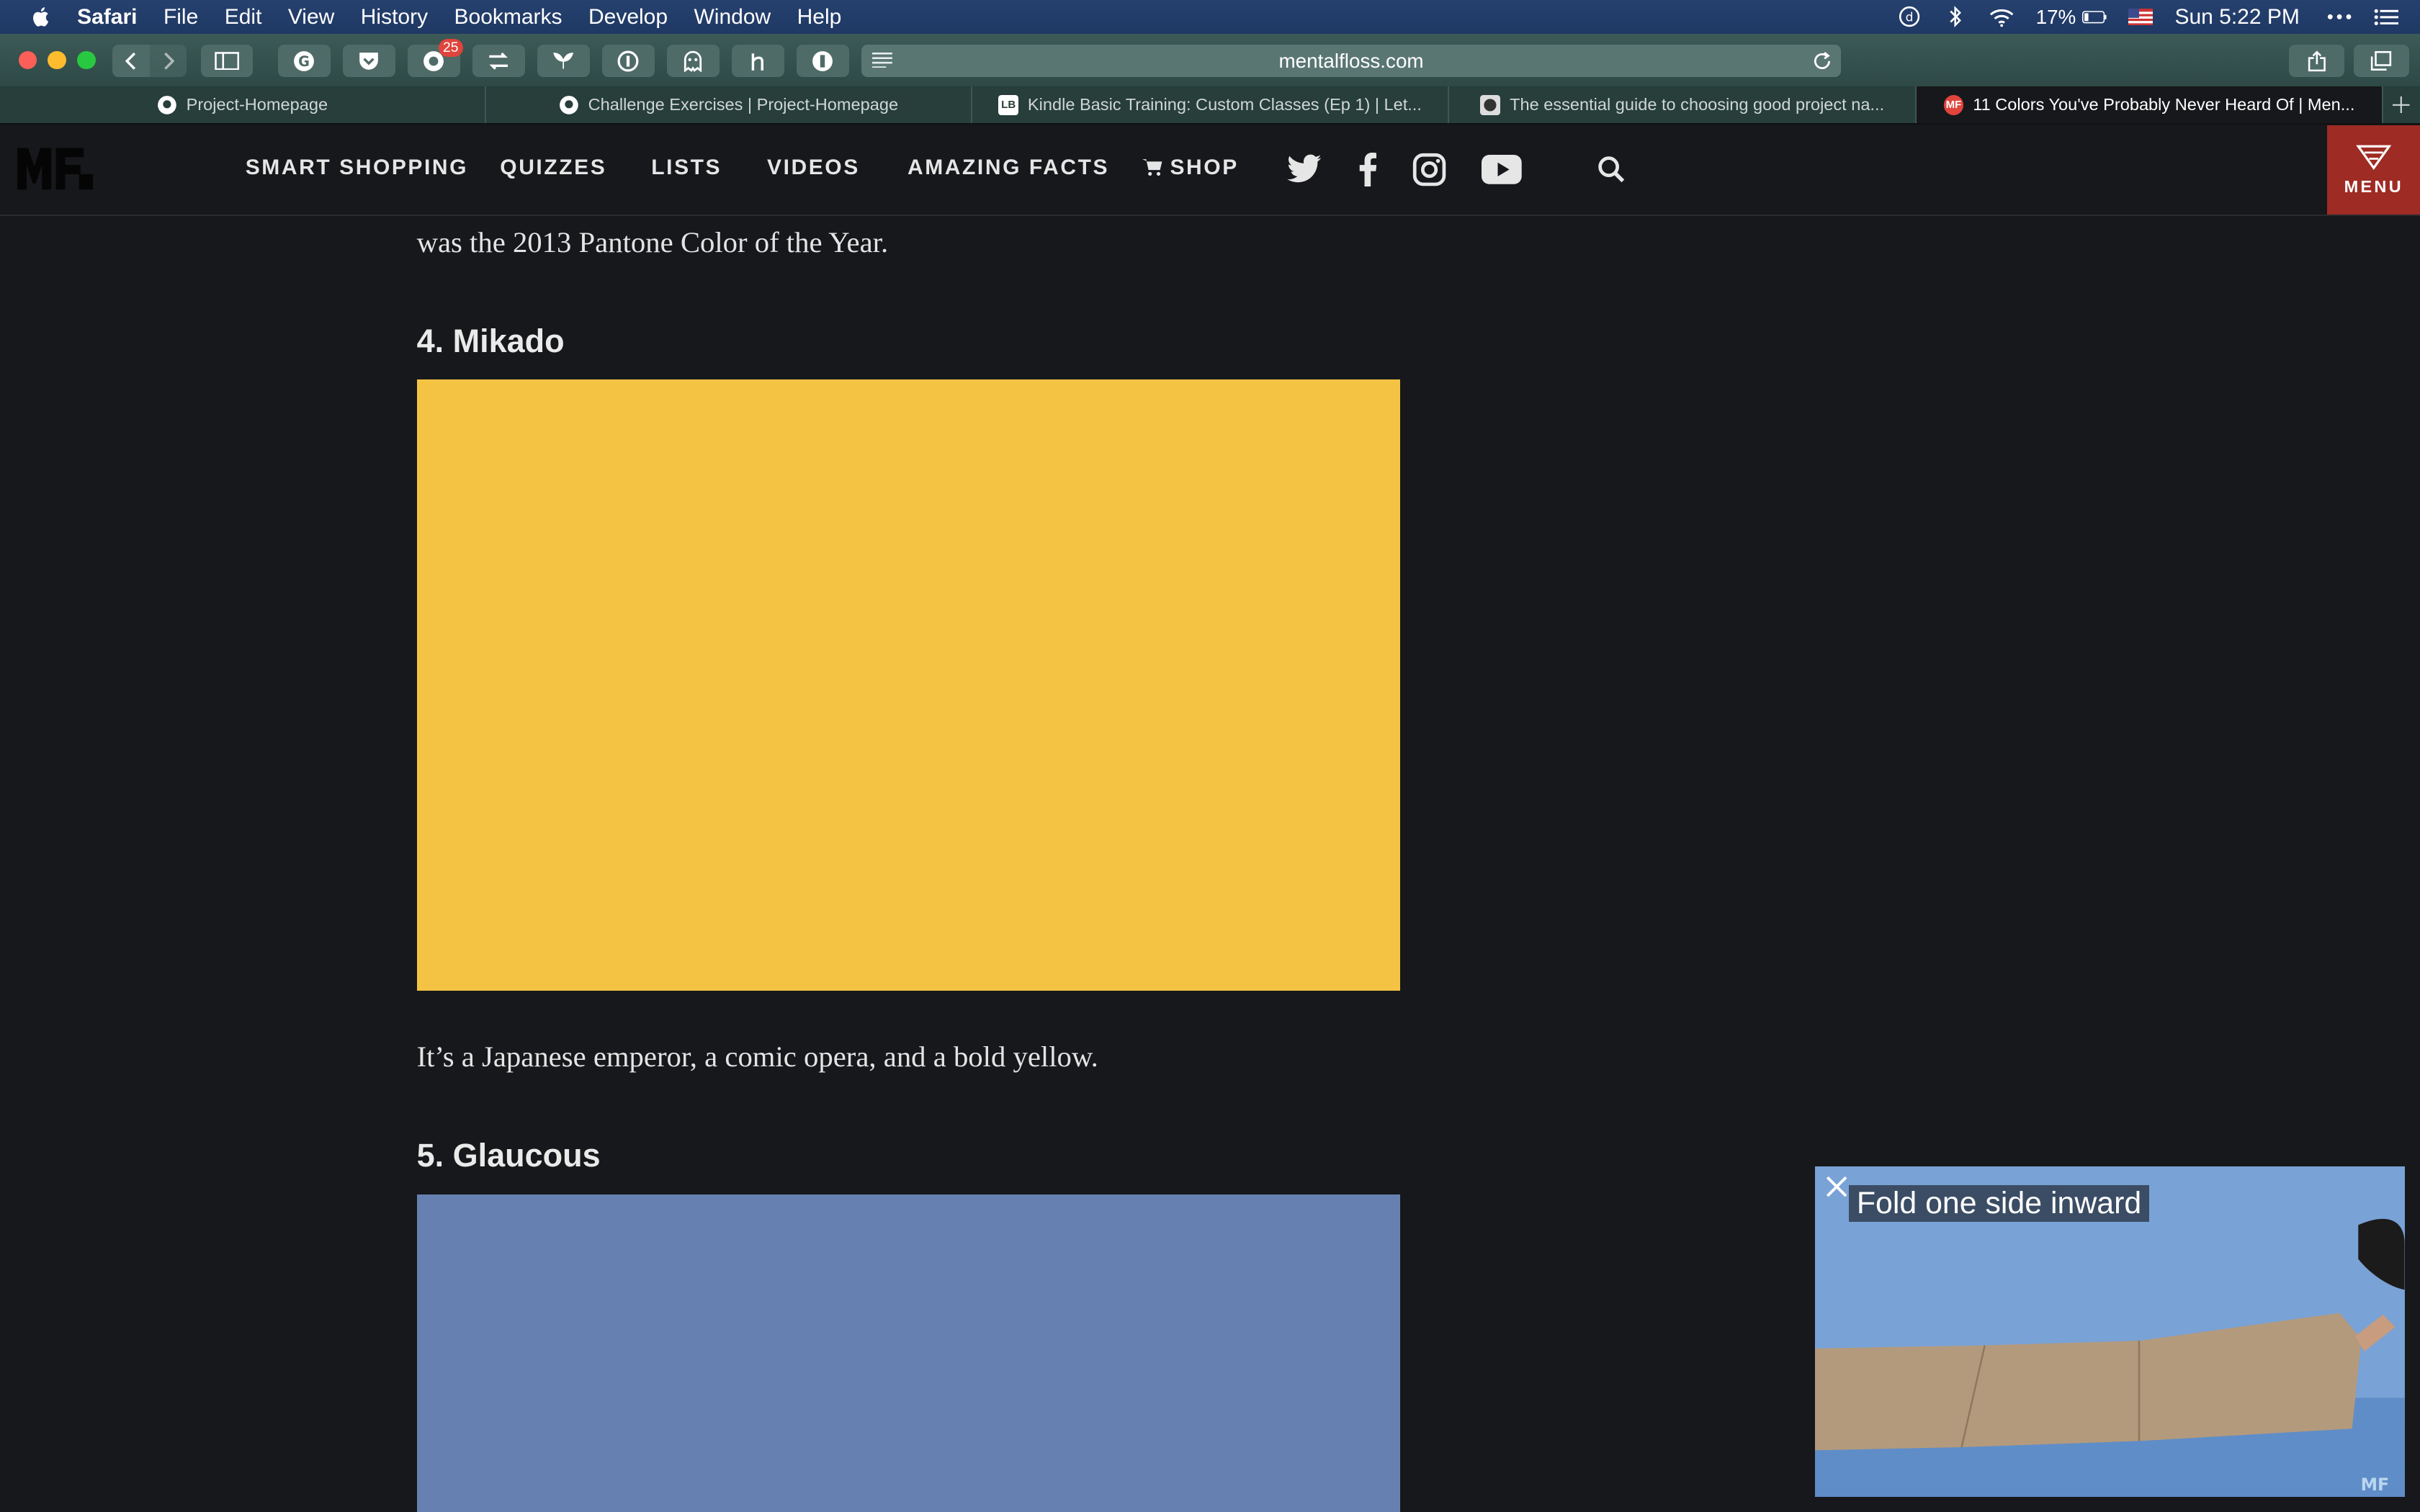 The height and width of the screenshot is (1512, 2420). I want to click on search-button, so click(1611, 170).